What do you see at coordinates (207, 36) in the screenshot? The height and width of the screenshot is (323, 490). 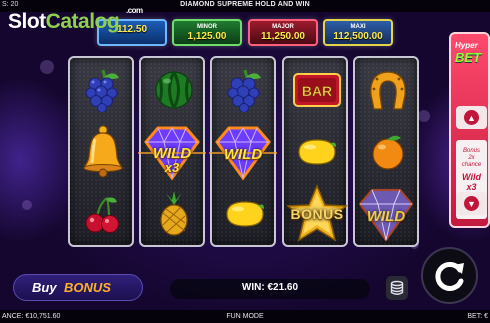 I see `jackpot-minor-value: 1,125.00` at bounding box center [207, 36].